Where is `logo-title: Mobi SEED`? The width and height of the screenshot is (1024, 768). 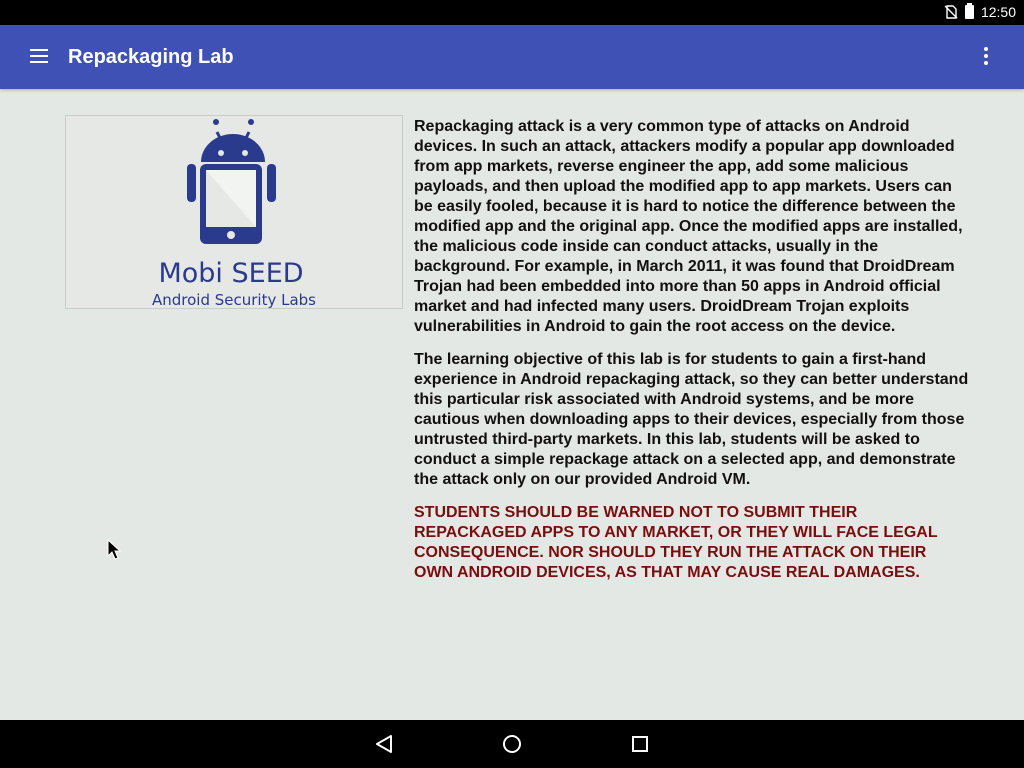
logo-title: Mobi SEED is located at coordinates (230, 273).